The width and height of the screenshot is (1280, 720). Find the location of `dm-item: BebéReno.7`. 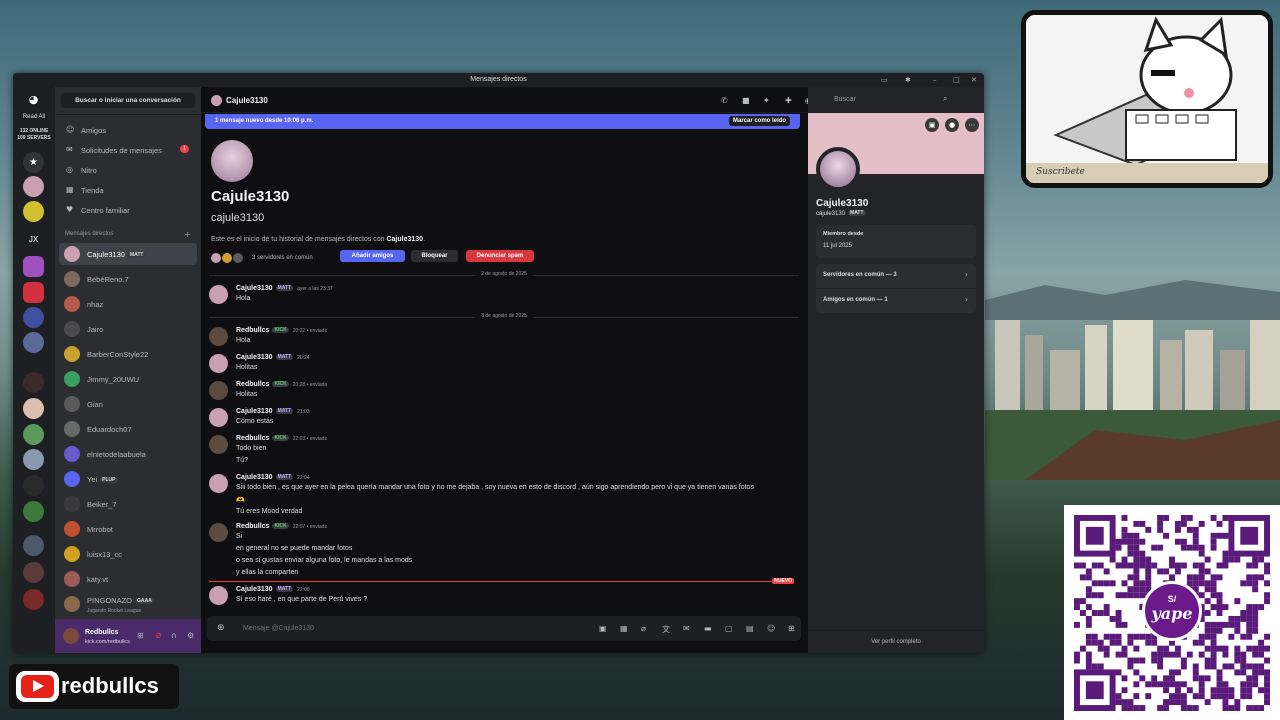

dm-item: BebéReno.7 is located at coordinates (128, 279).